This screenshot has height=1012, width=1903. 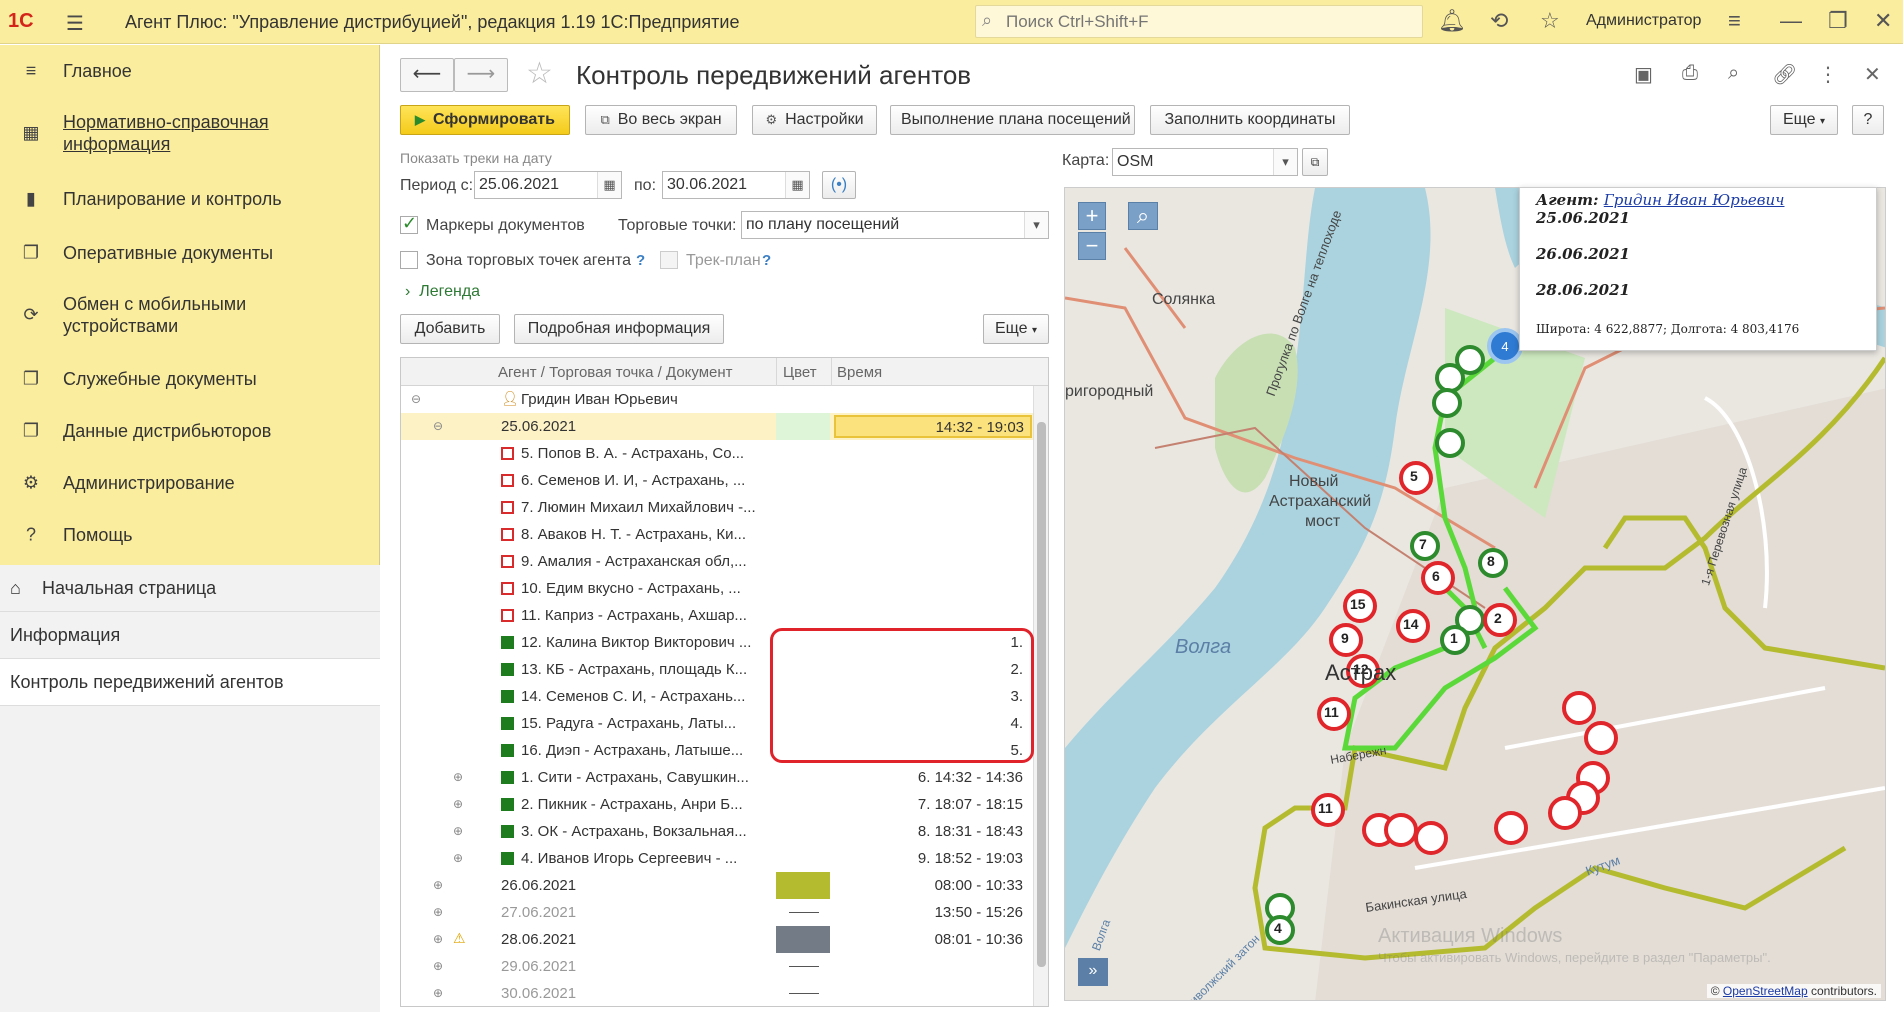 What do you see at coordinates (1205, 162) in the screenshot?
I see `map-provider-select: OSM ▾` at bounding box center [1205, 162].